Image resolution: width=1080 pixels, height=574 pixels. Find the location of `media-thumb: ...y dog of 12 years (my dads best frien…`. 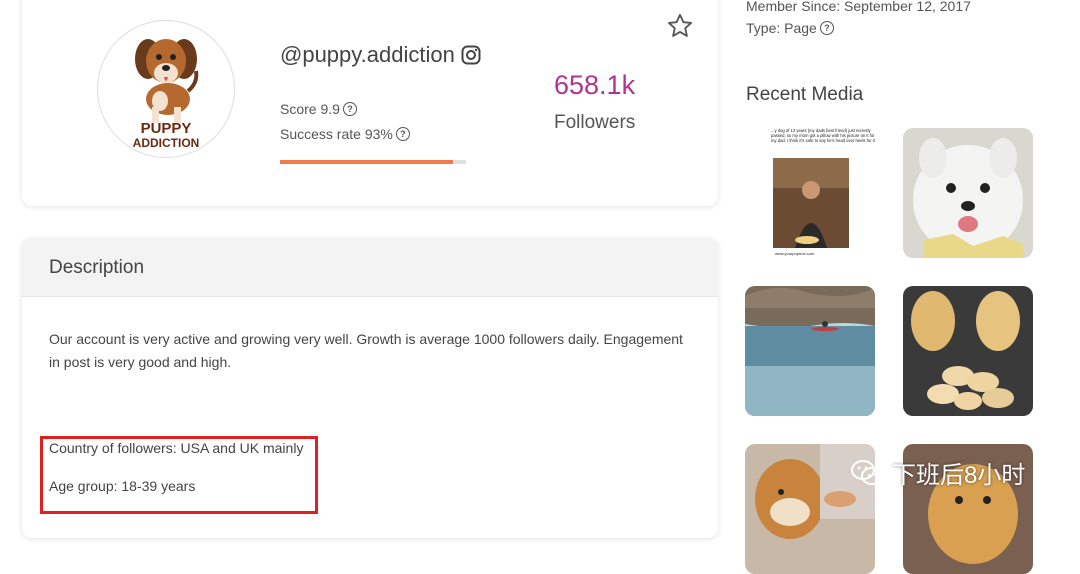

media-thumb: ...y dog of 12 years (my dads best frien… is located at coordinates (810, 193).